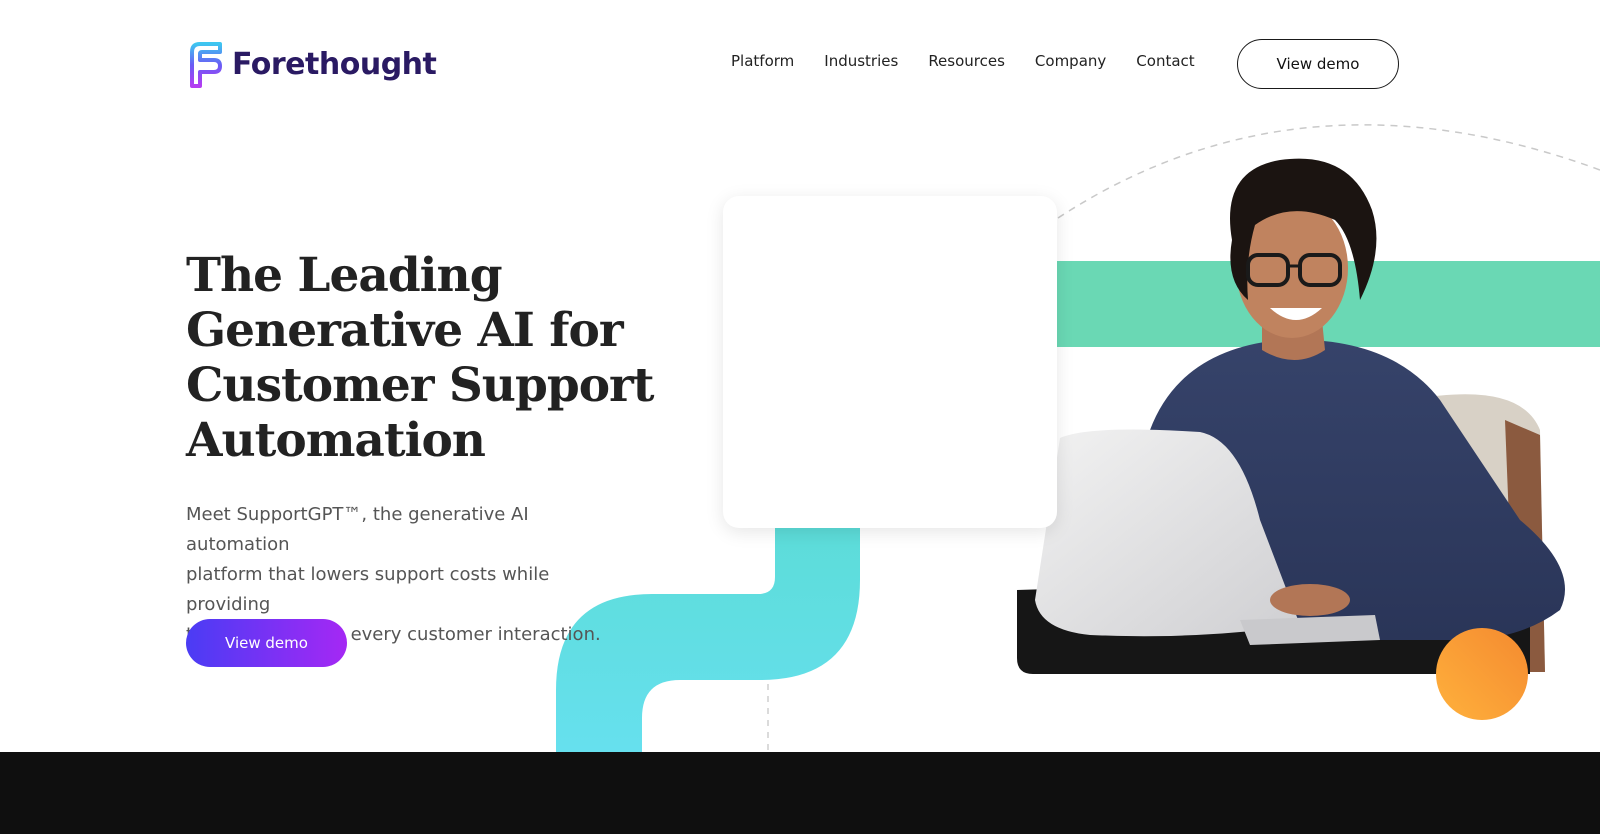 The height and width of the screenshot is (834, 1600). Describe the element at coordinates (344, 275) in the screenshot. I see `hero-title-line: The Leading` at that location.